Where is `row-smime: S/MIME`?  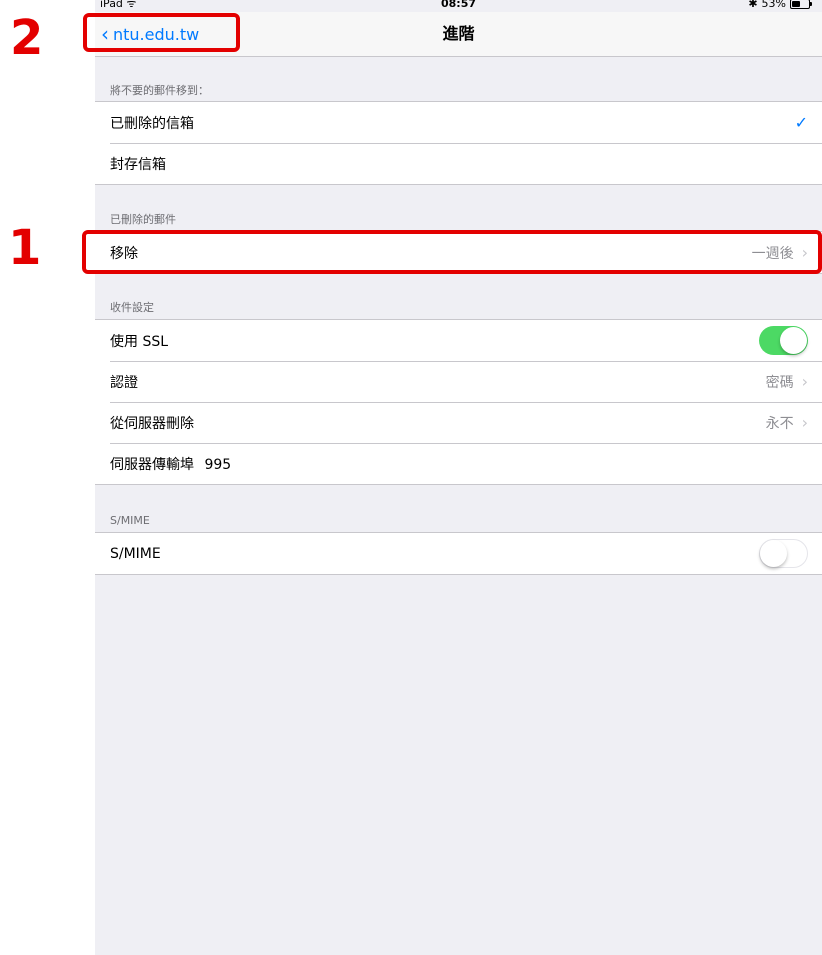 row-smime: S/MIME is located at coordinates (458, 553).